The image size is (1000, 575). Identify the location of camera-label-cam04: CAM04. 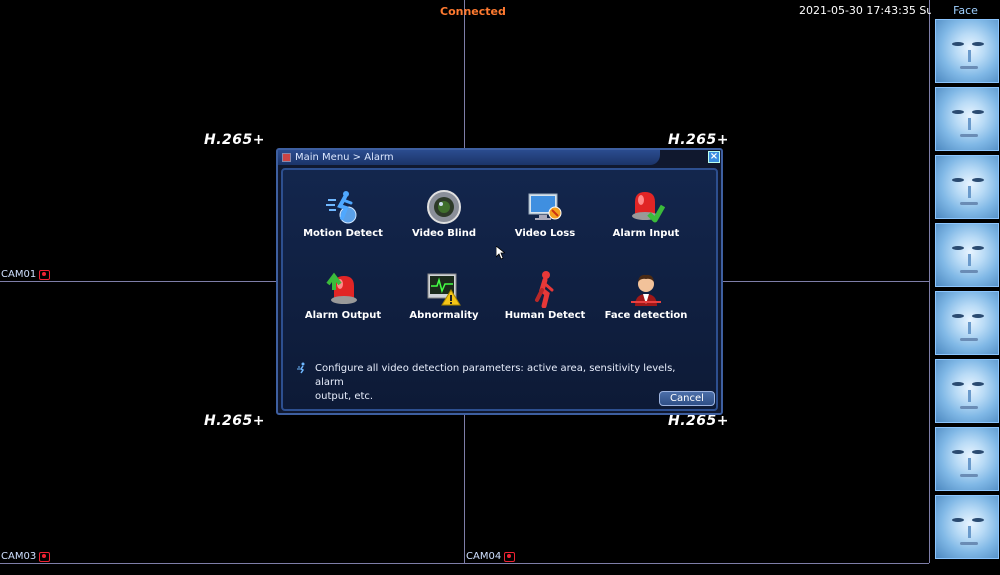
(491, 556).